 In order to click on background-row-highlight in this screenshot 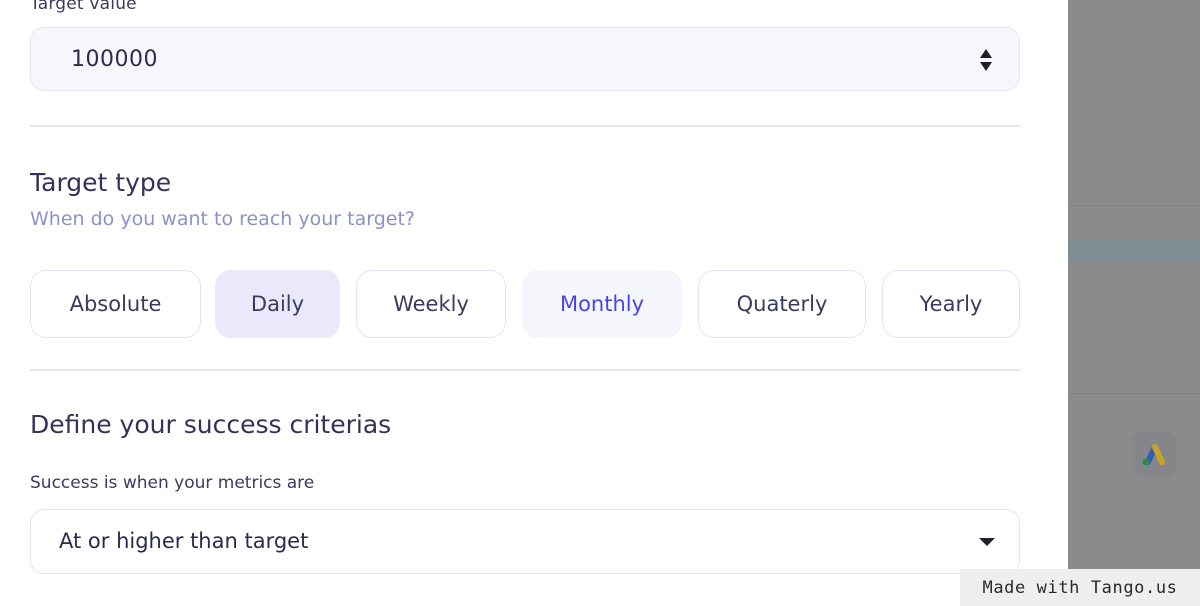, I will do `click(1134, 251)`.